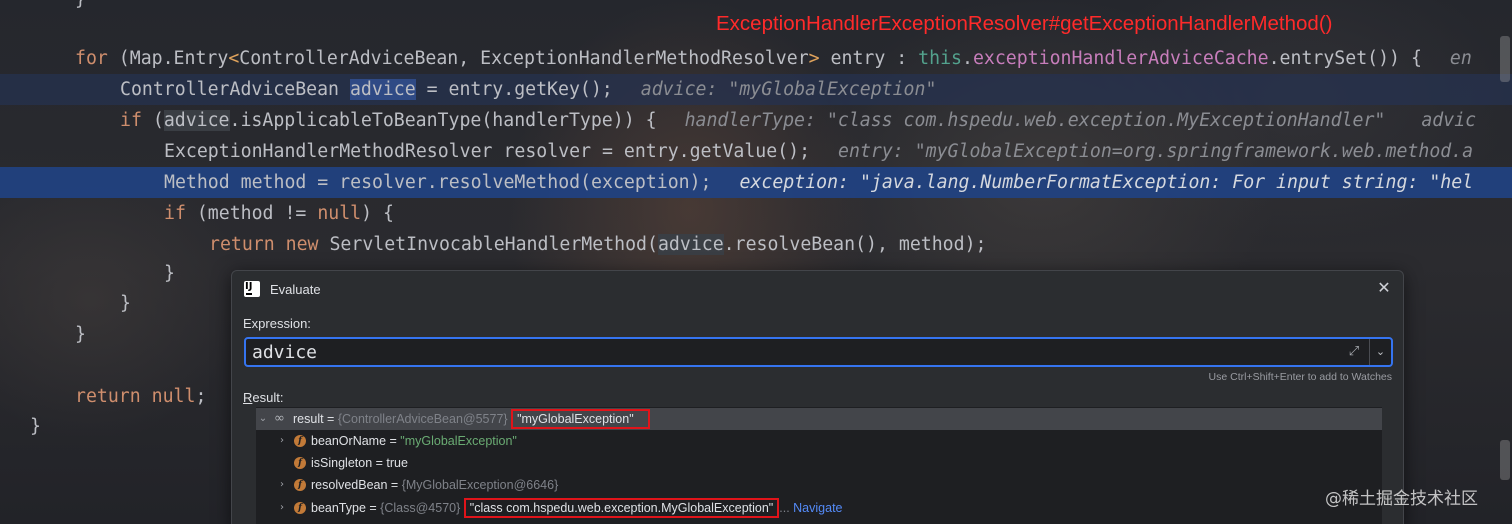  Describe the element at coordinates (788, 89) in the screenshot. I see `inline-value-hint: advice: "myGlobalException"` at that location.